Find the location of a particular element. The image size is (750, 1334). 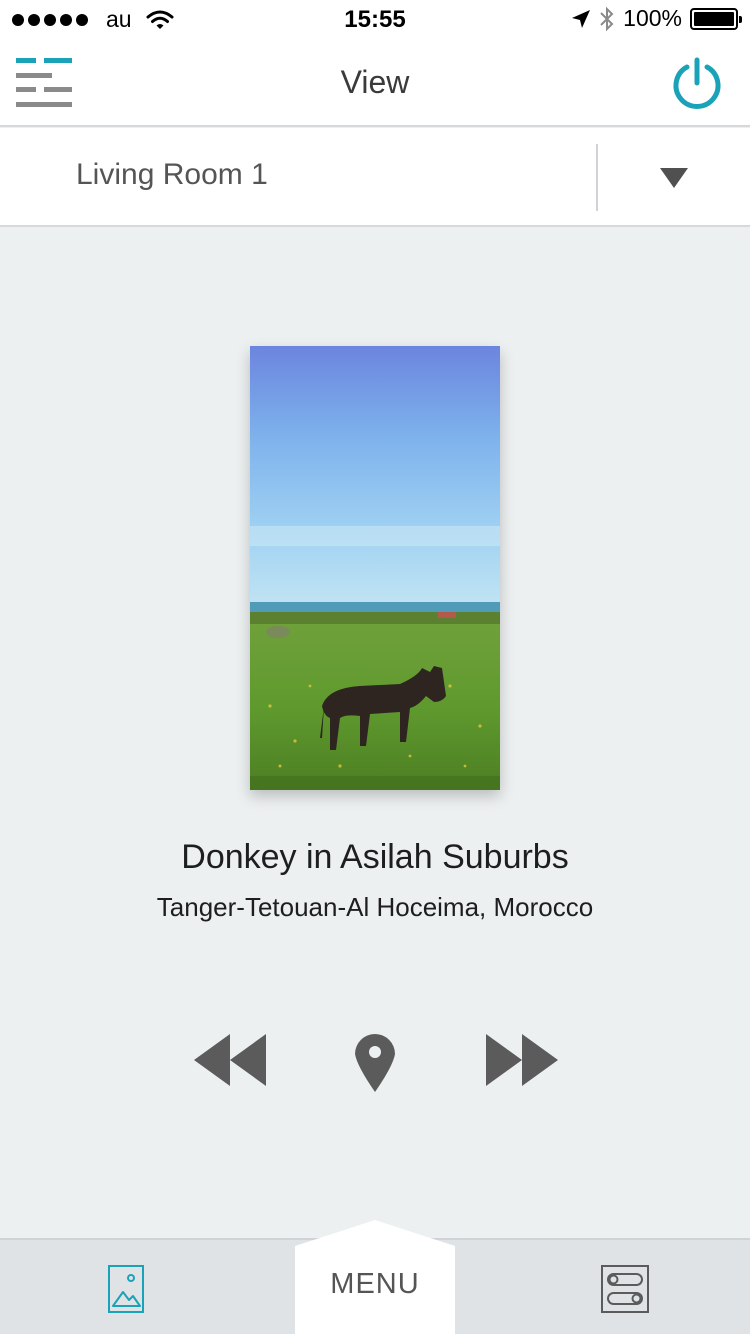

photo-location: Tanger-Tetouan-Al Hoceima, Morocco is located at coordinates (375, 907).